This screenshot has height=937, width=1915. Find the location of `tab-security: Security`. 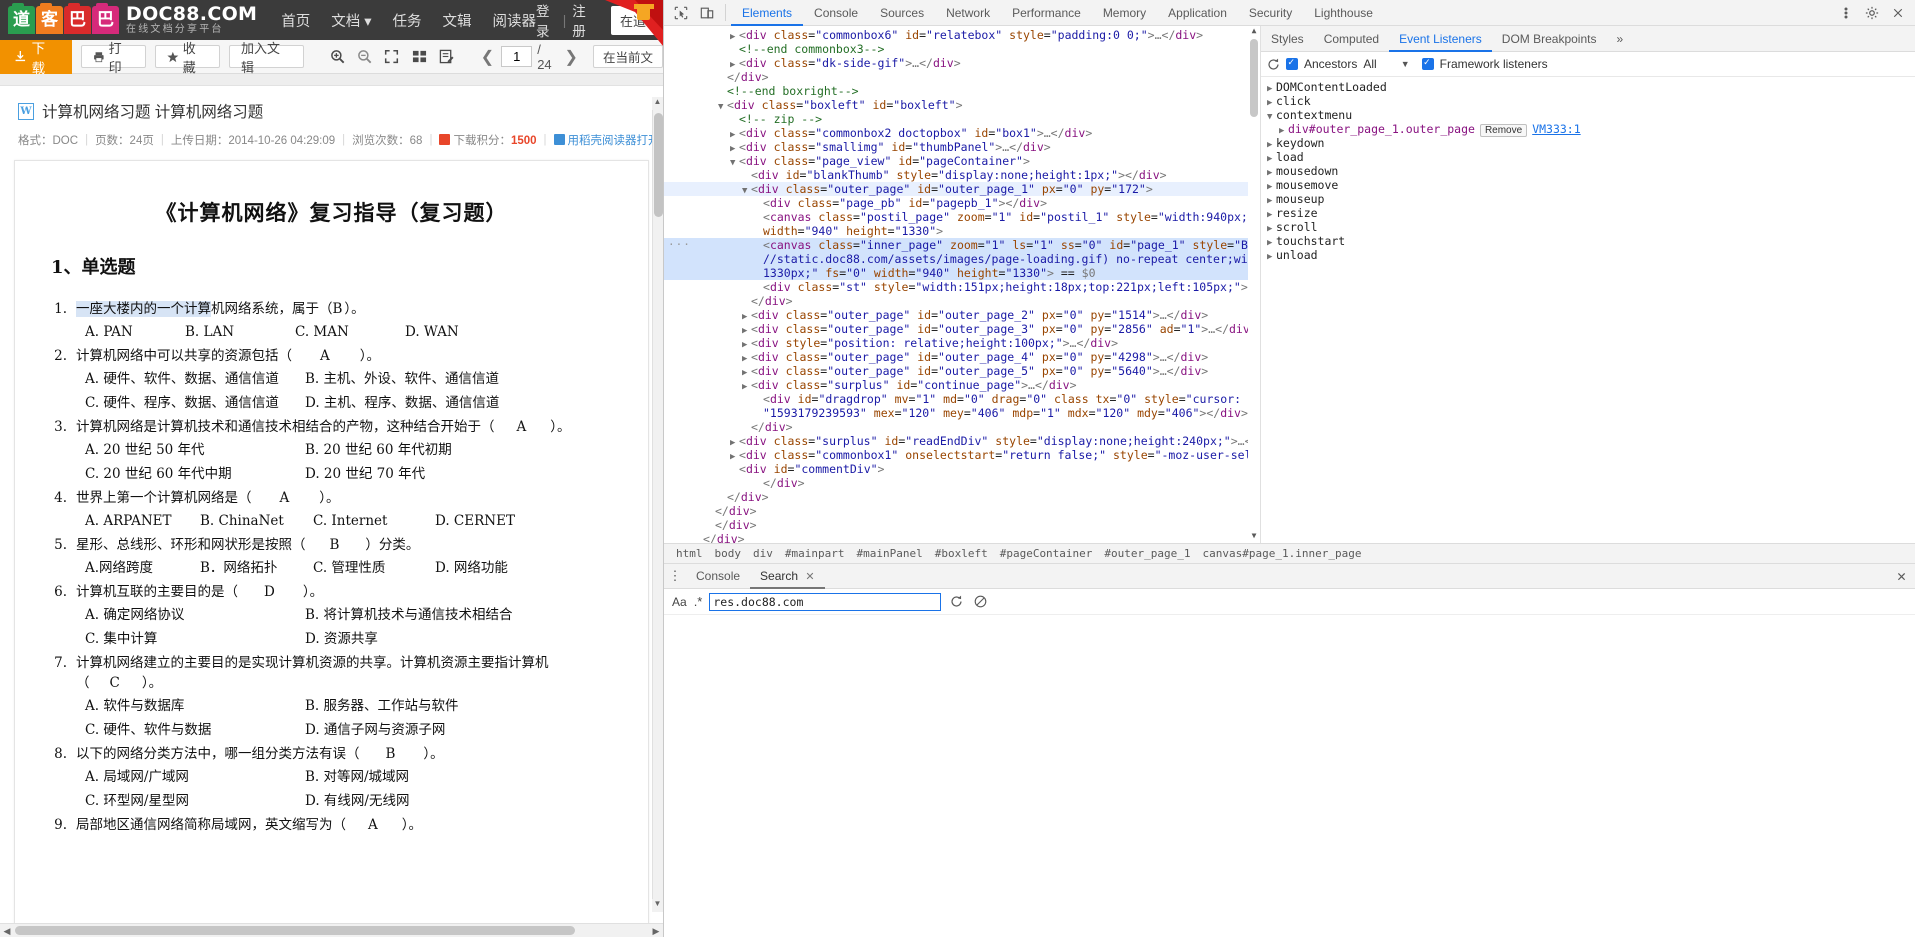

tab-security: Security is located at coordinates (1270, 13).